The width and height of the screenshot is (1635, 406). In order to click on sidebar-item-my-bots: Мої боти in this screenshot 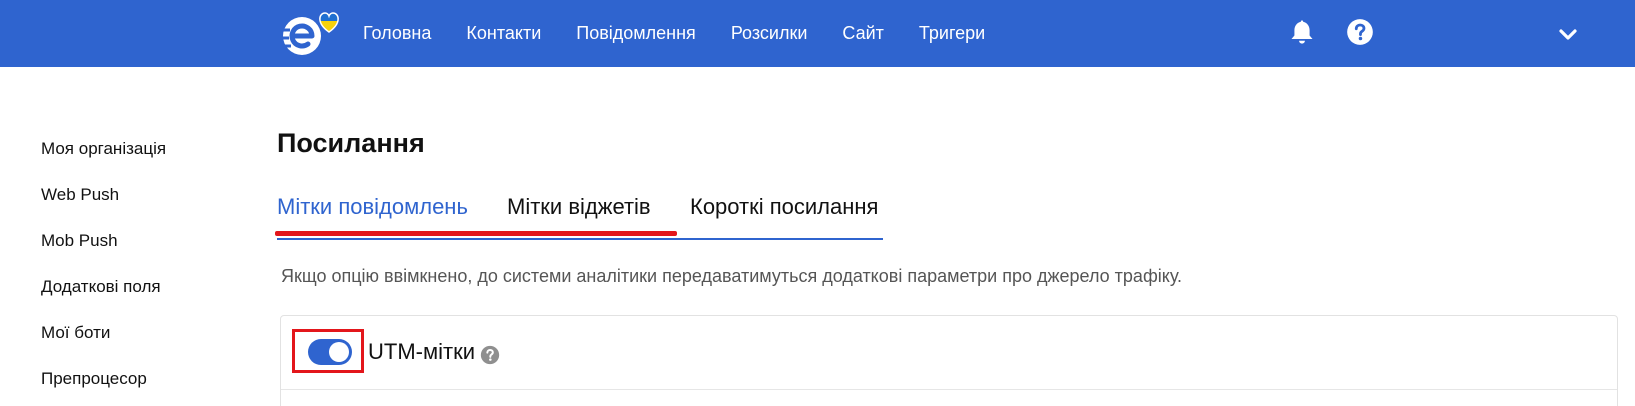, I will do `click(151, 343)`.